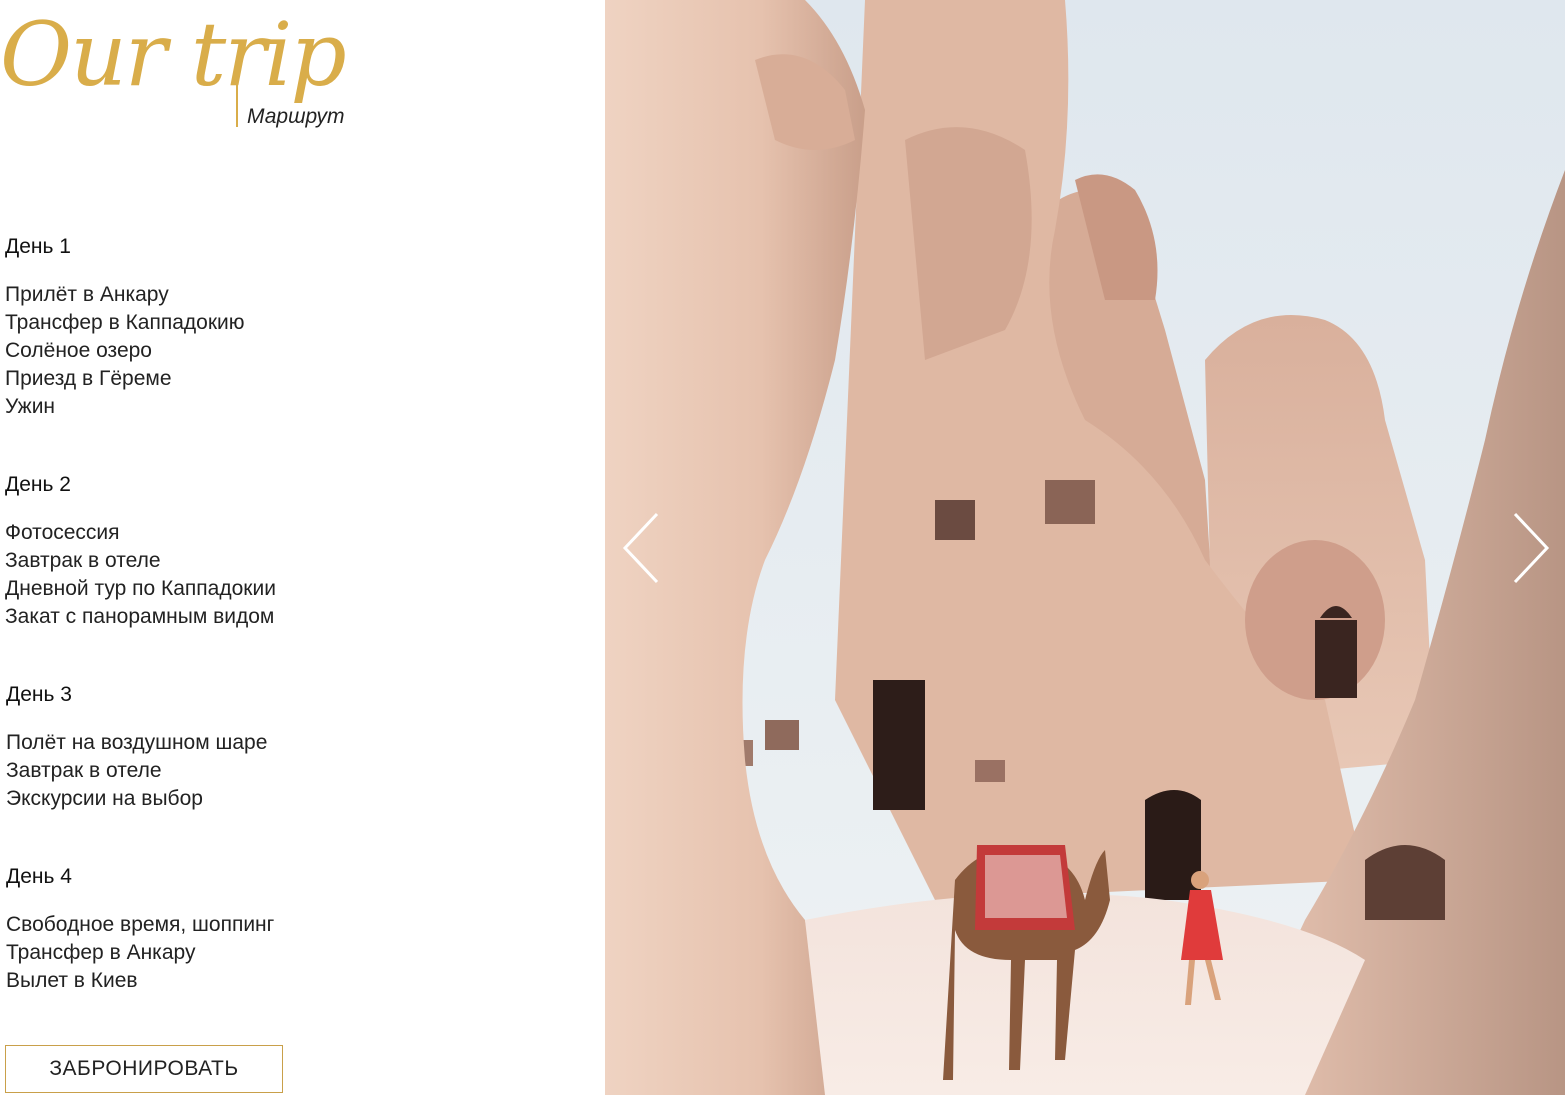  I want to click on list-item: Закат с панорамным видом, so click(140, 616).